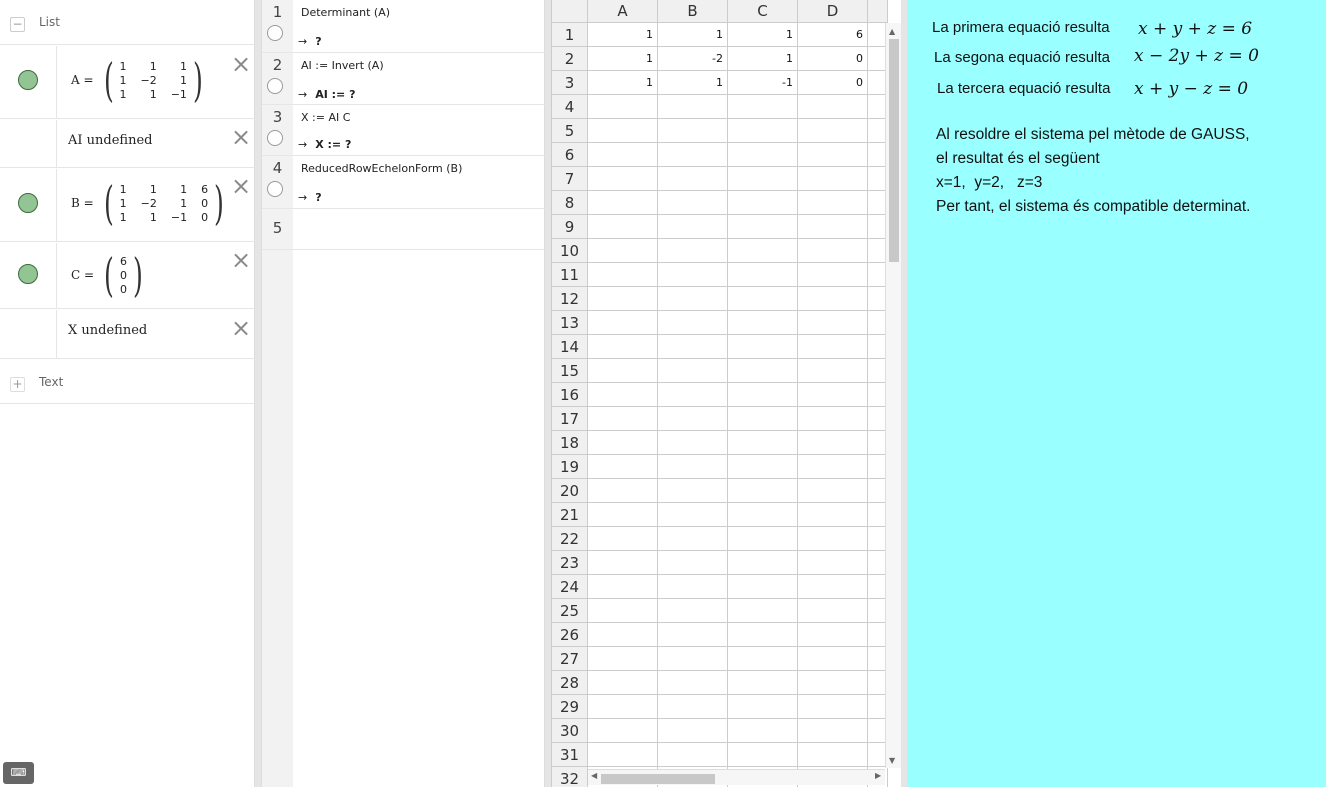 The height and width of the screenshot is (787, 1326). Describe the element at coordinates (623, 11) in the screenshot. I see `column-header-A: A` at that location.